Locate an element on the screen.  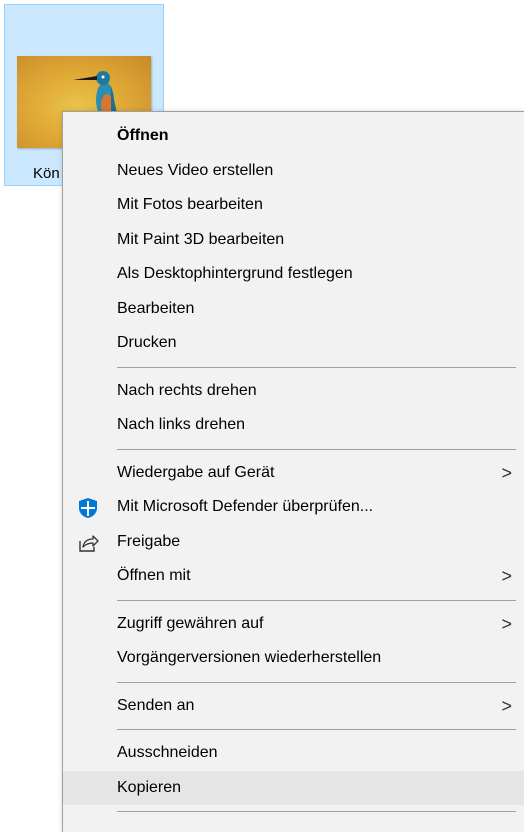
menu-item-drucken: Drucken is located at coordinates (293, 343).